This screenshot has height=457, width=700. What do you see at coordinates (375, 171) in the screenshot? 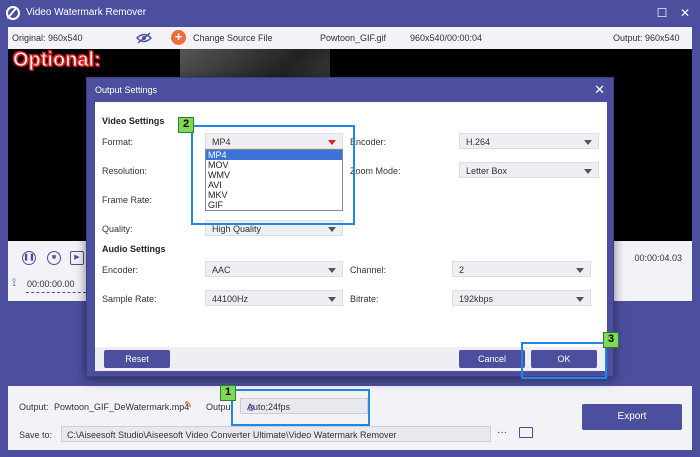
I see `zoom-mode-label: Zoom Mode:` at bounding box center [375, 171].